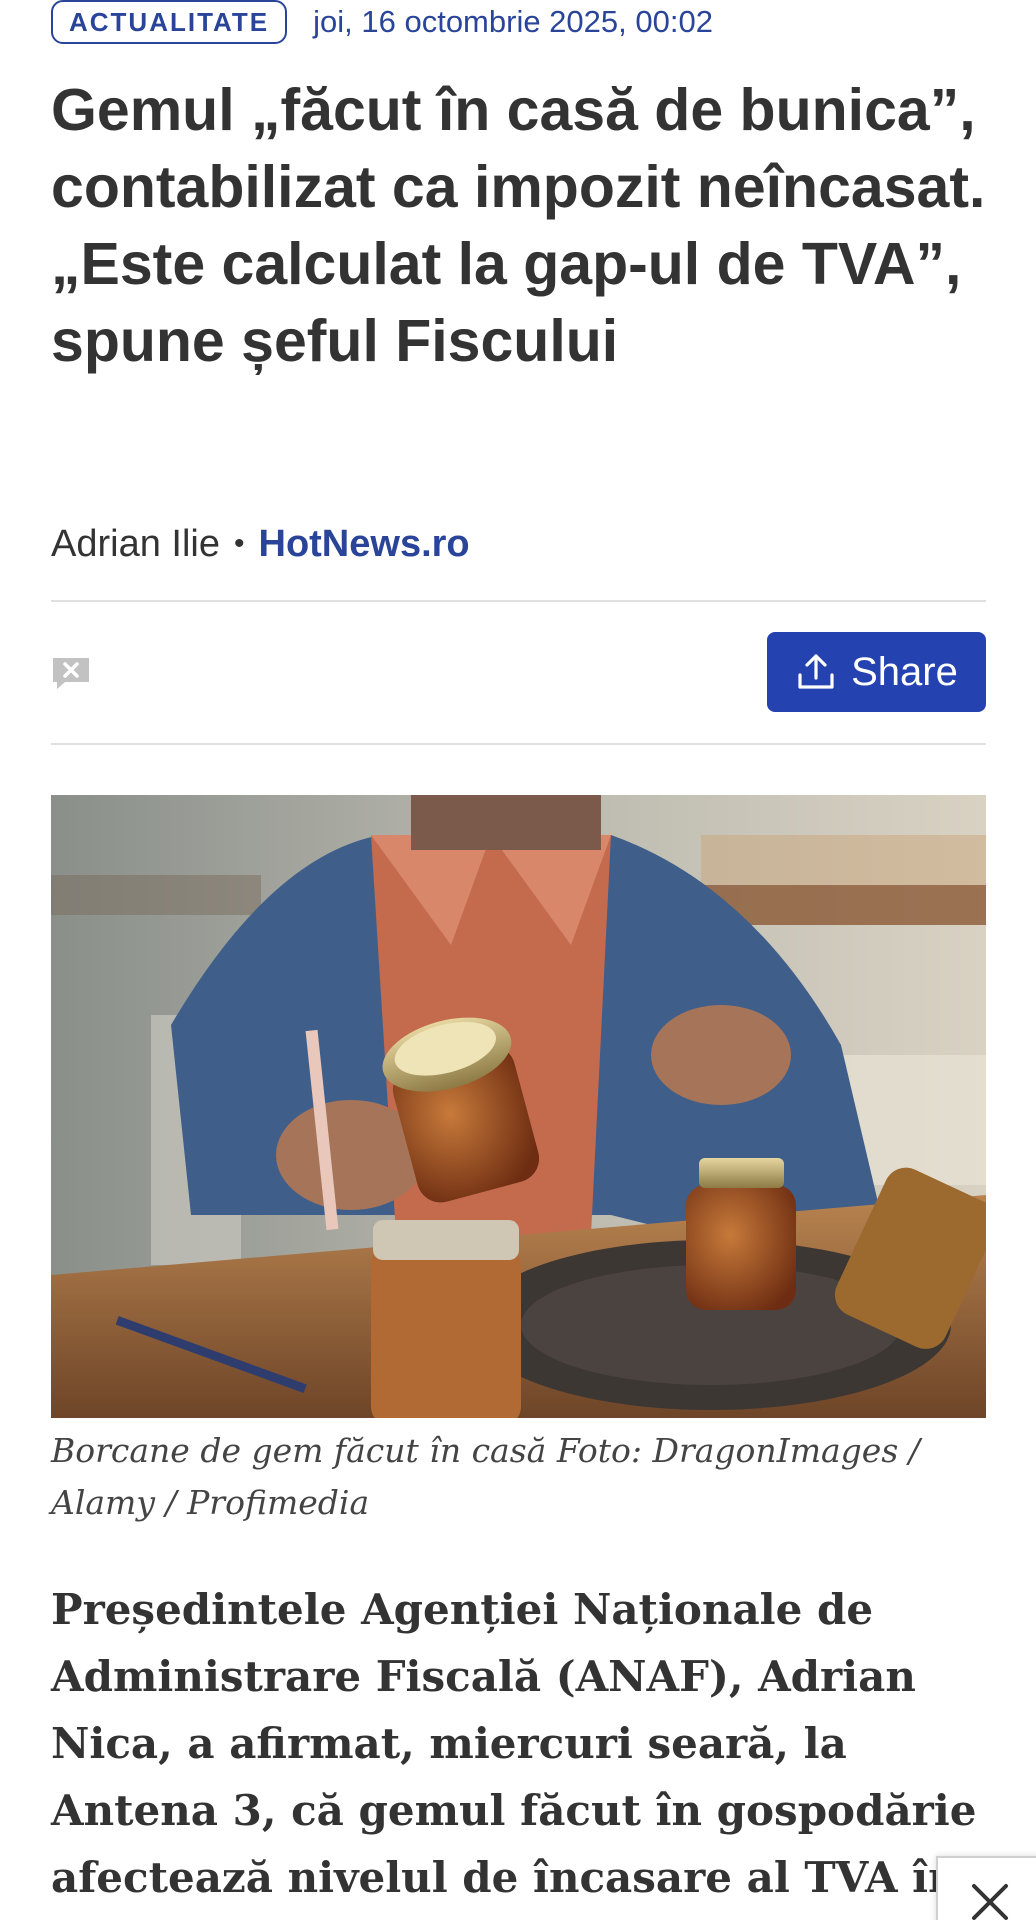  What do you see at coordinates (364, 544) in the screenshot?
I see `source-link: HotNews.ro` at bounding box center [364, 544].